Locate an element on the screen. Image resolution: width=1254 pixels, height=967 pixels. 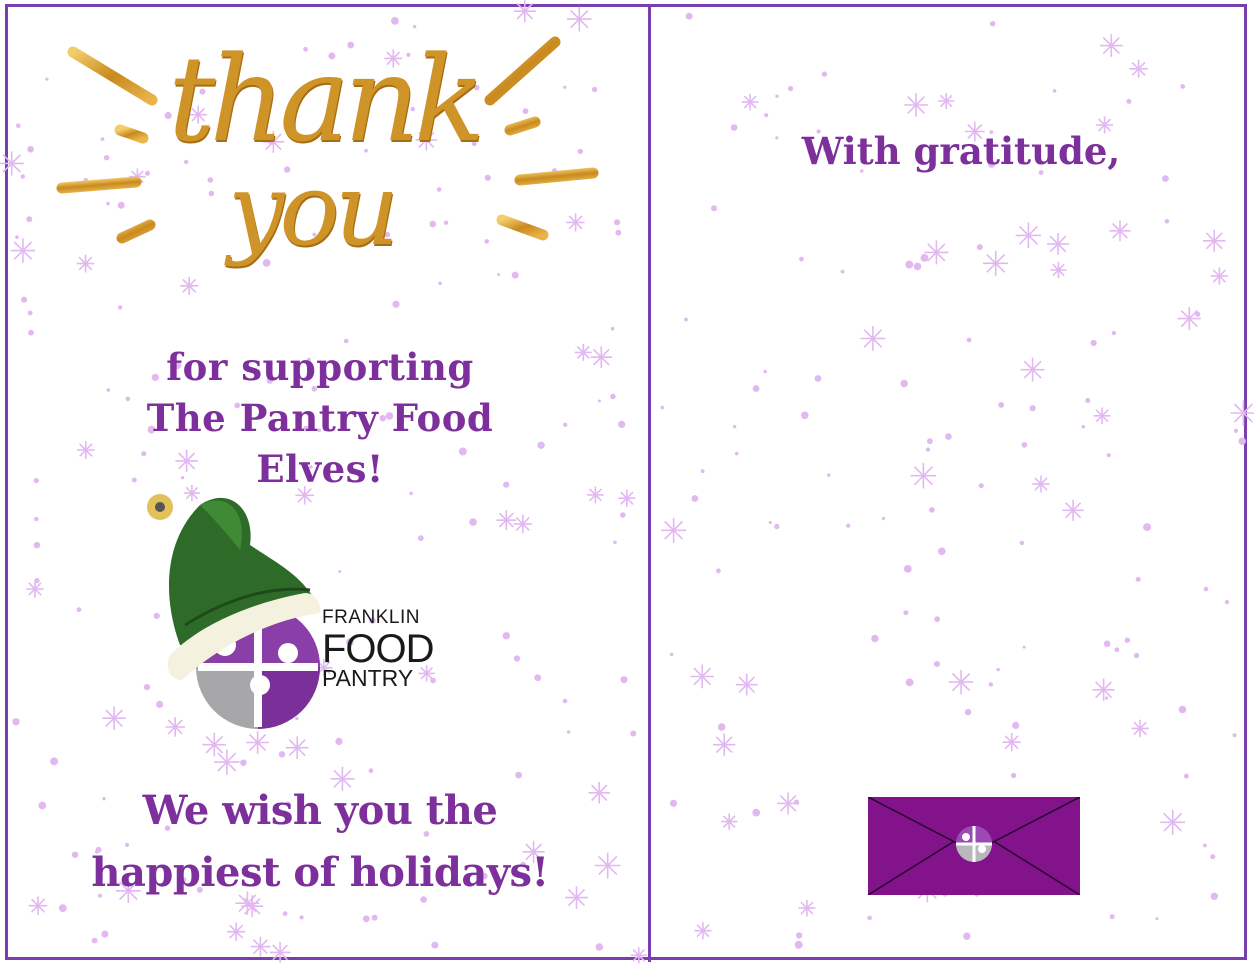
thank-text: thank is located at coordinates (326, 99).